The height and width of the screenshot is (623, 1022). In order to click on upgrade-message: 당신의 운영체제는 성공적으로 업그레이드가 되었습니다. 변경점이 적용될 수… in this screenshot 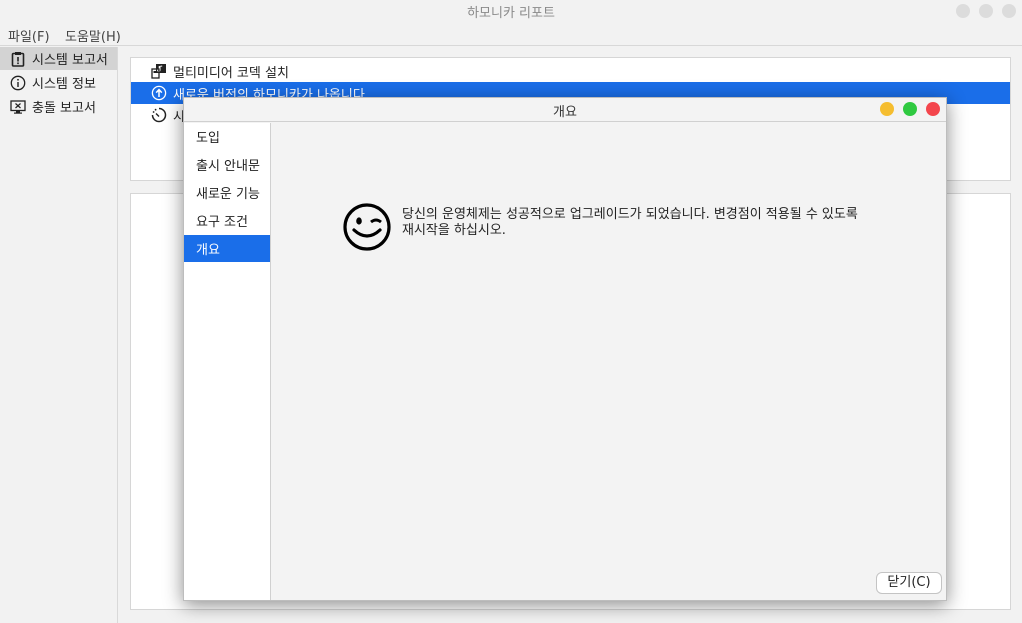, I will do `click(630, 222)`.